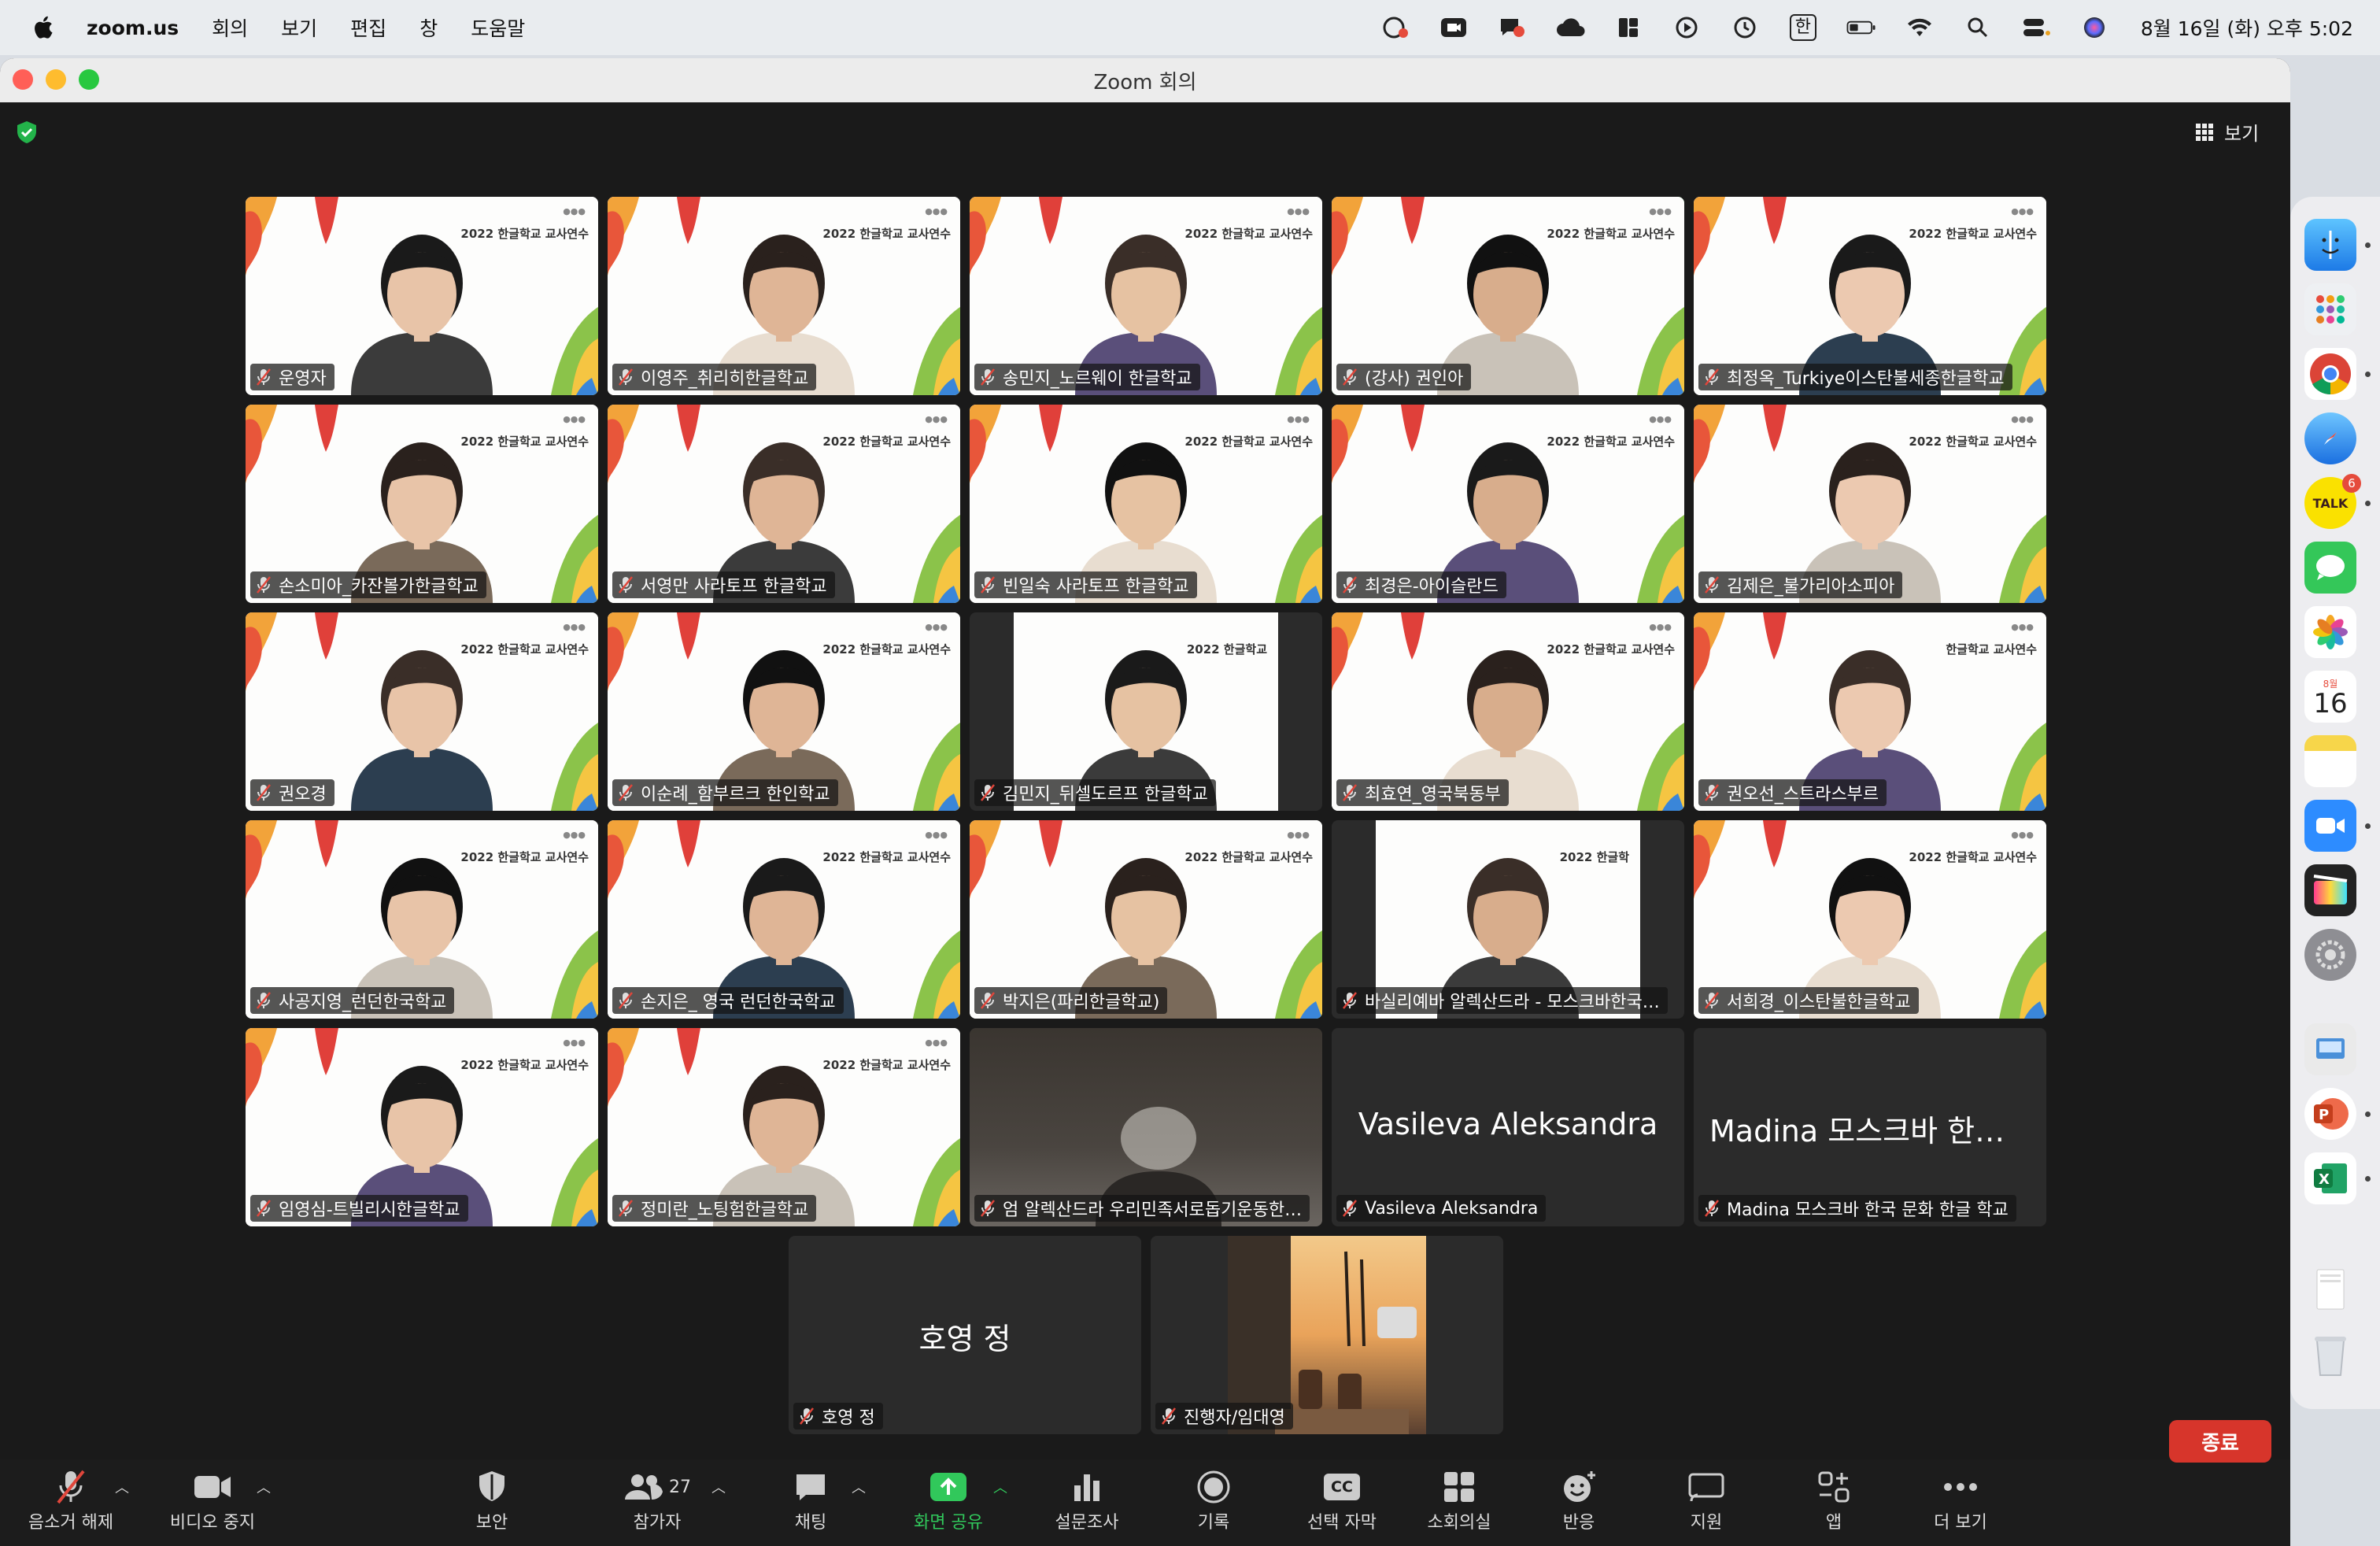  I want to click on chrome-icon, so click(2330, 374).